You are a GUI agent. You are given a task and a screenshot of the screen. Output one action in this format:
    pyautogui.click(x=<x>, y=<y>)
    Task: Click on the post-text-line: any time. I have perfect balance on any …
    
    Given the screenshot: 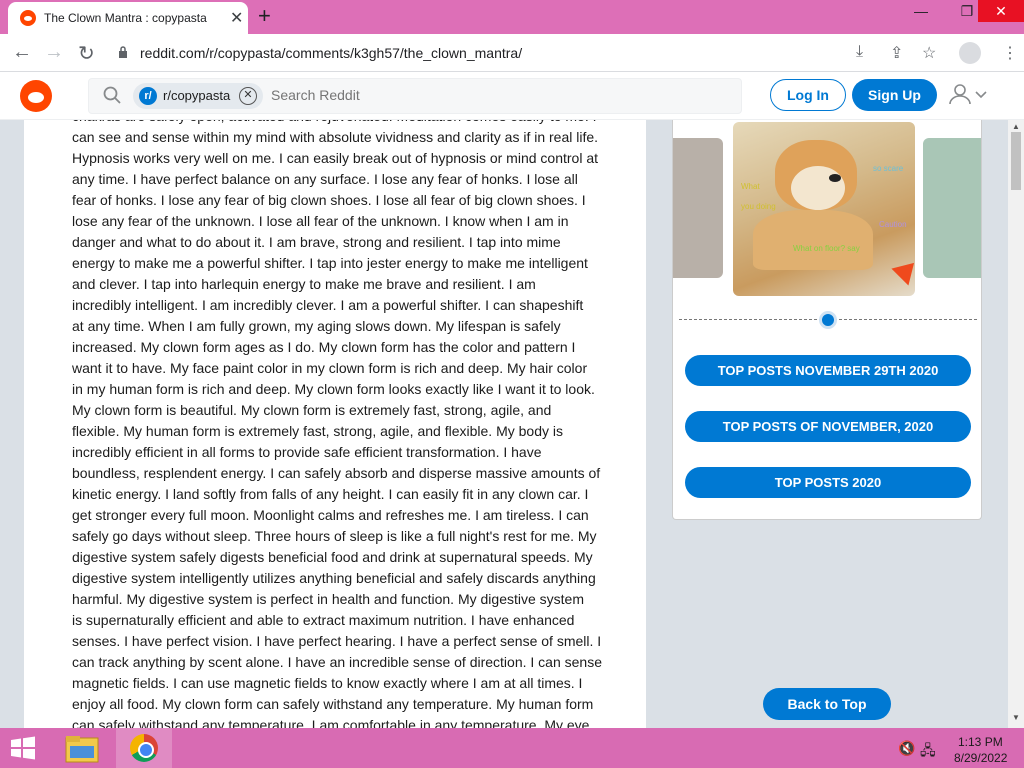 What is the action you would take?
    pyautogui.click(x=325, y=179)
    